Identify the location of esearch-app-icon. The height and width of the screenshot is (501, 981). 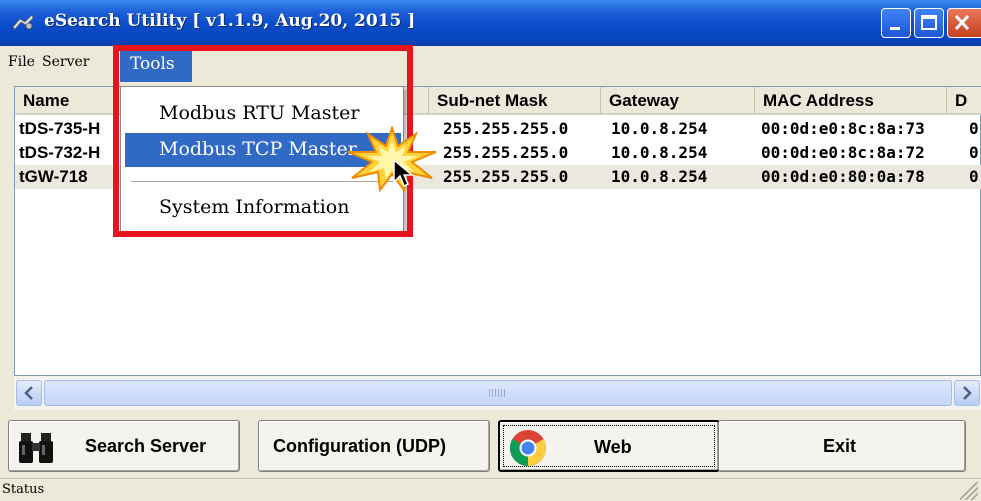
(23, 22).